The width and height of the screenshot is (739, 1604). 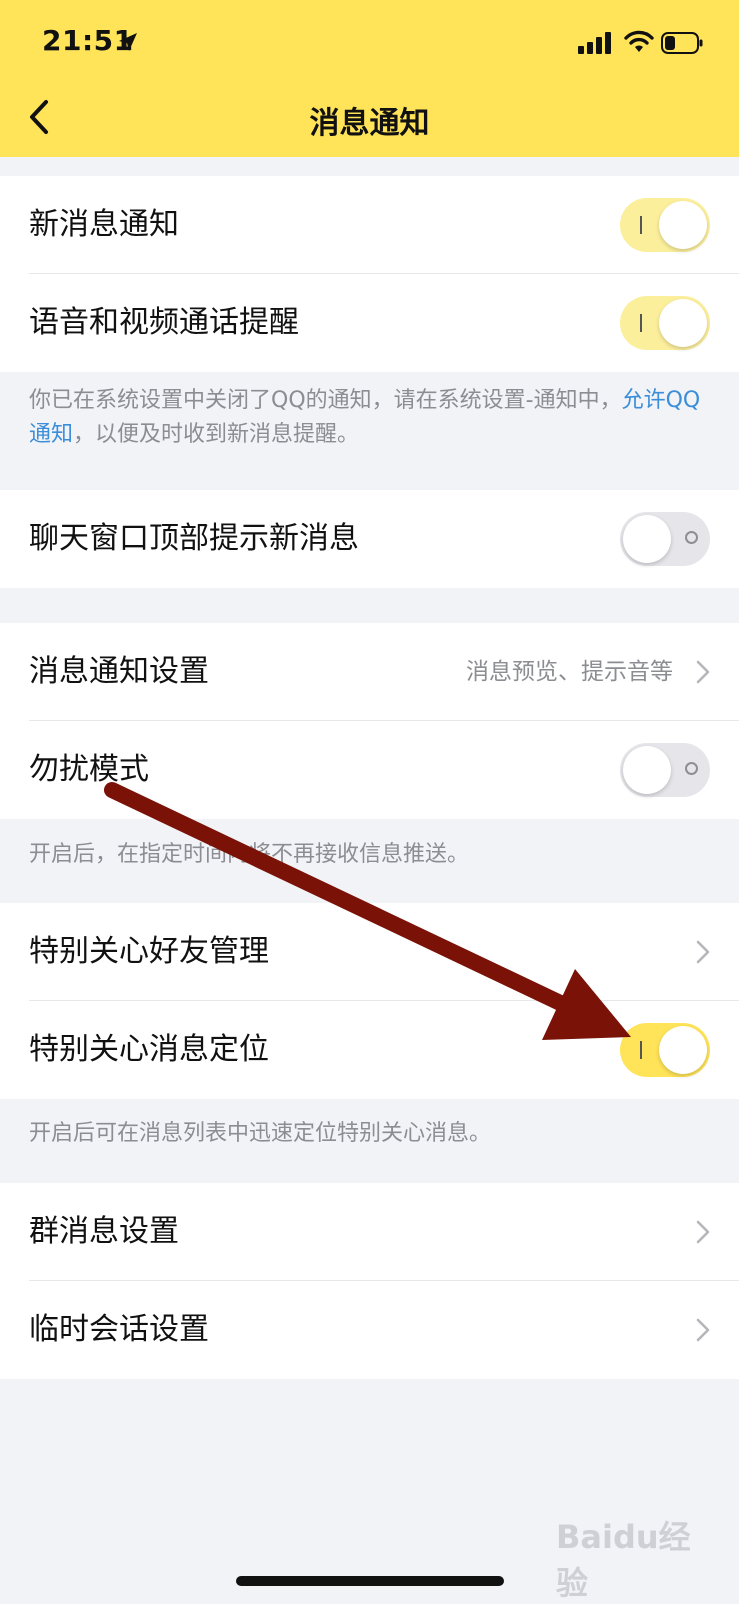 I want to click on call-reminder-toggle, so click(x=665, y=323).